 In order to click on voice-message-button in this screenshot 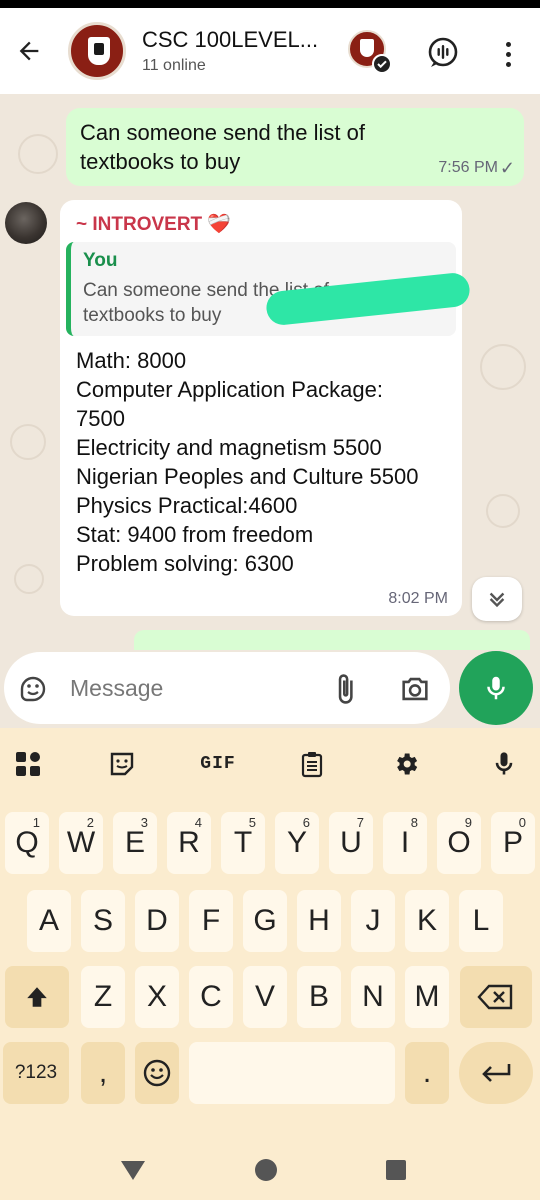, I will do `click(496, 688)`.